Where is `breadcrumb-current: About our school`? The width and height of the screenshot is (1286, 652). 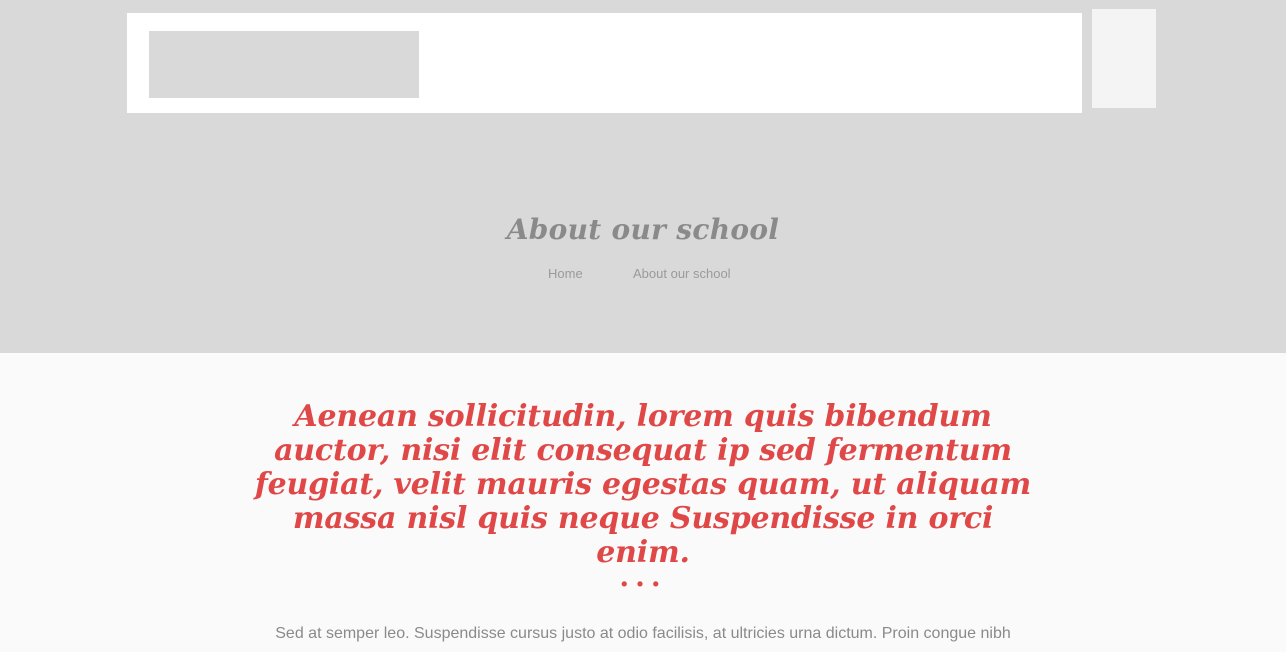 breadcrumb-current: About our school is located at coordinates (682, 273).